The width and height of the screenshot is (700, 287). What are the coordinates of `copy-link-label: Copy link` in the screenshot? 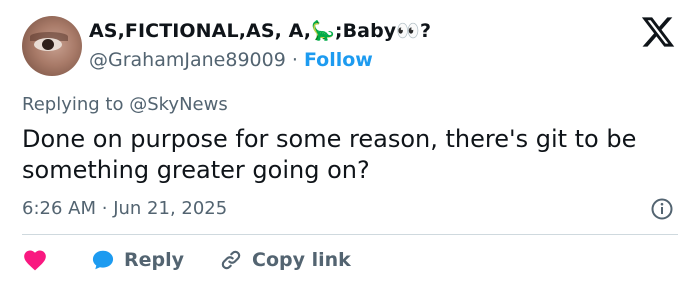 It's located at (301, 260).